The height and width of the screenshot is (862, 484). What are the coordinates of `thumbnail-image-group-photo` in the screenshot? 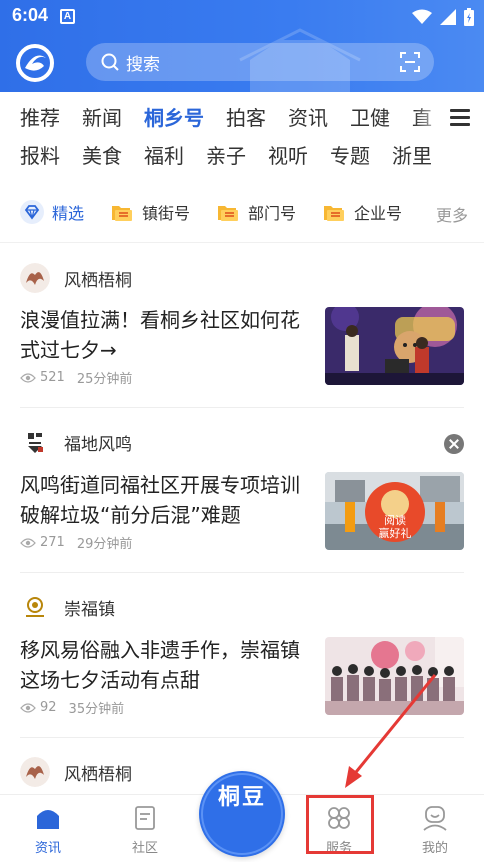 It's located at (394, 676).